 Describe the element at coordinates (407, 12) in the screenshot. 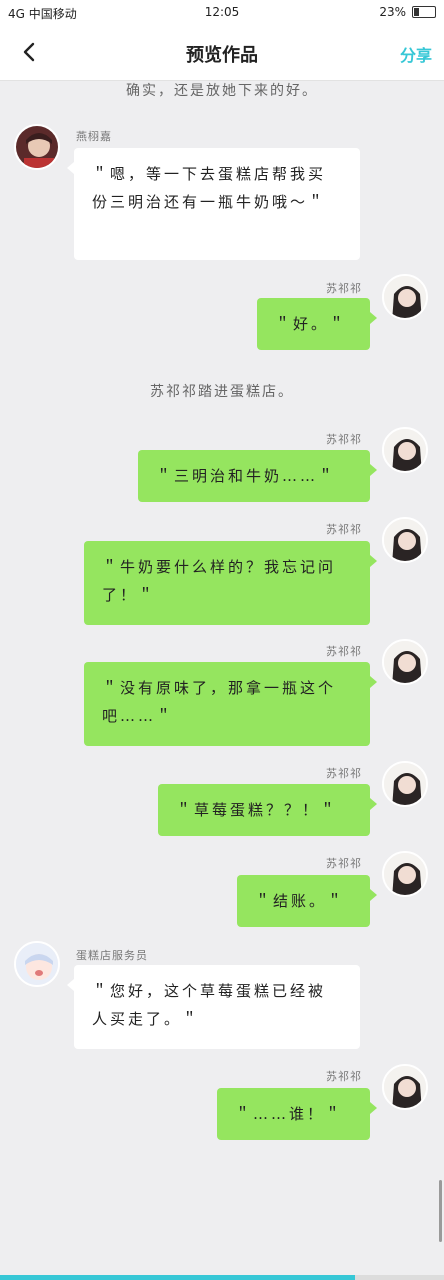

I see `status-icons: 23%` at that location.